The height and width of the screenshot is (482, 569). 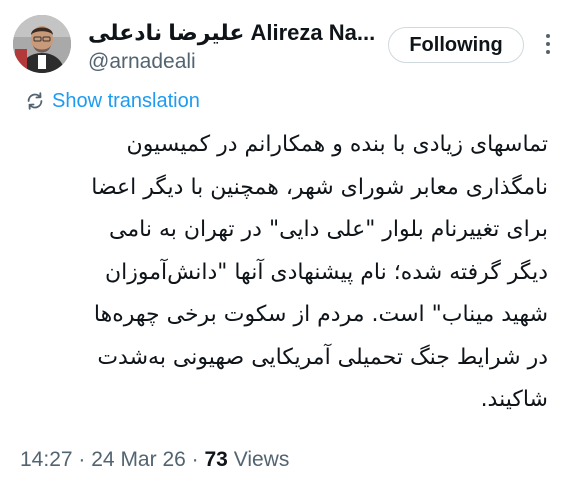 I want to click on author-handle: @arnadeali, so click(x=142, y=62).